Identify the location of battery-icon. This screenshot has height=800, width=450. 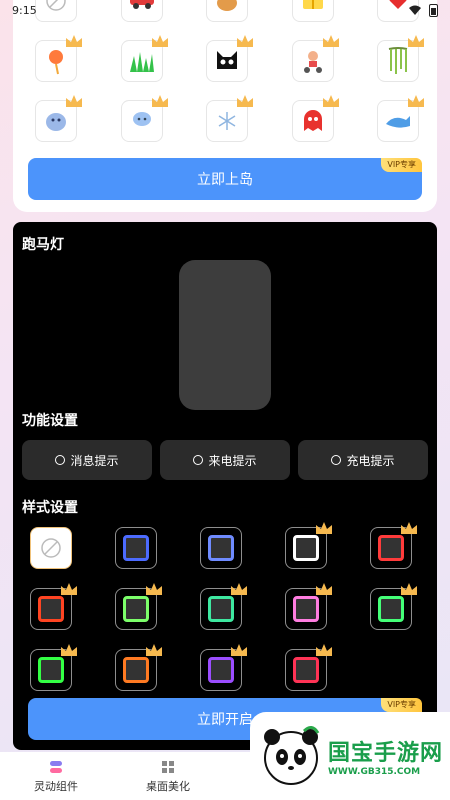
(433, 10).